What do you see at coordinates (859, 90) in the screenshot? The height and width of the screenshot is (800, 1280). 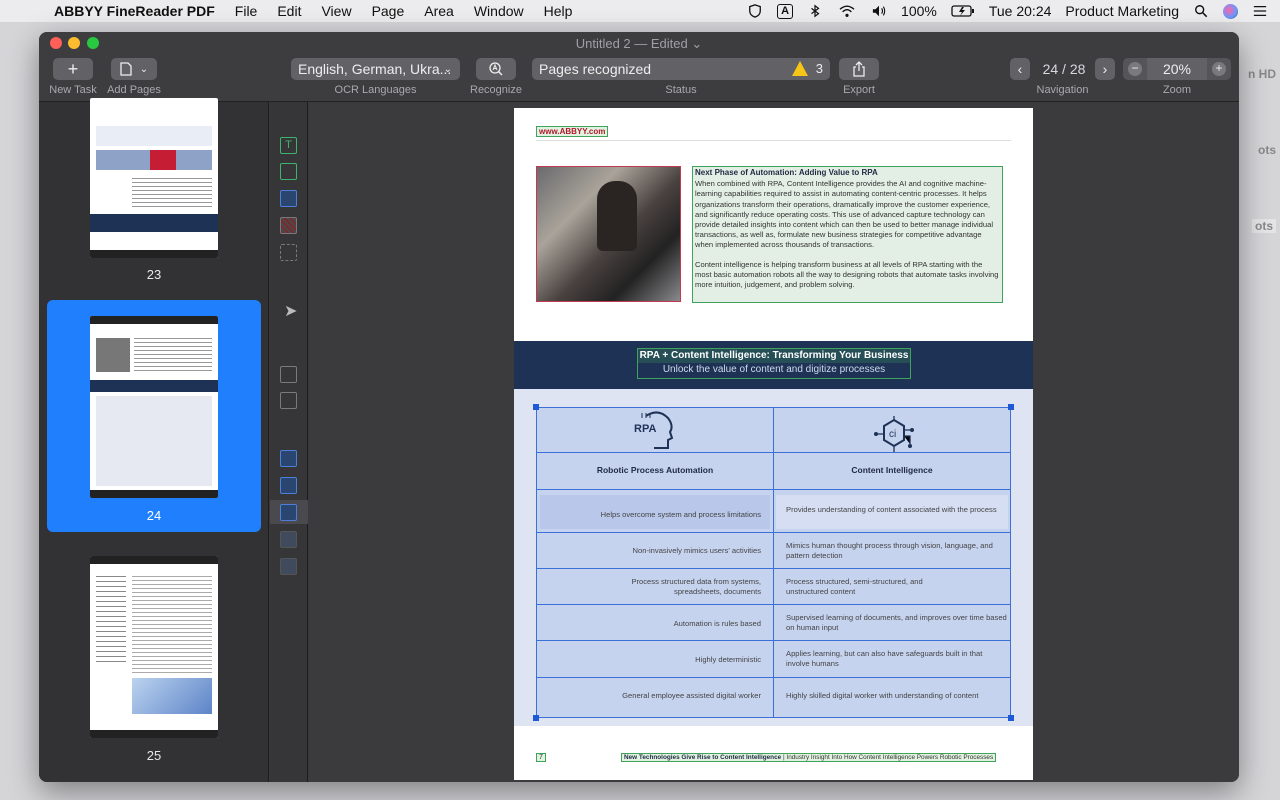 I see `export-label: Export` at bounding box center [859, 90].